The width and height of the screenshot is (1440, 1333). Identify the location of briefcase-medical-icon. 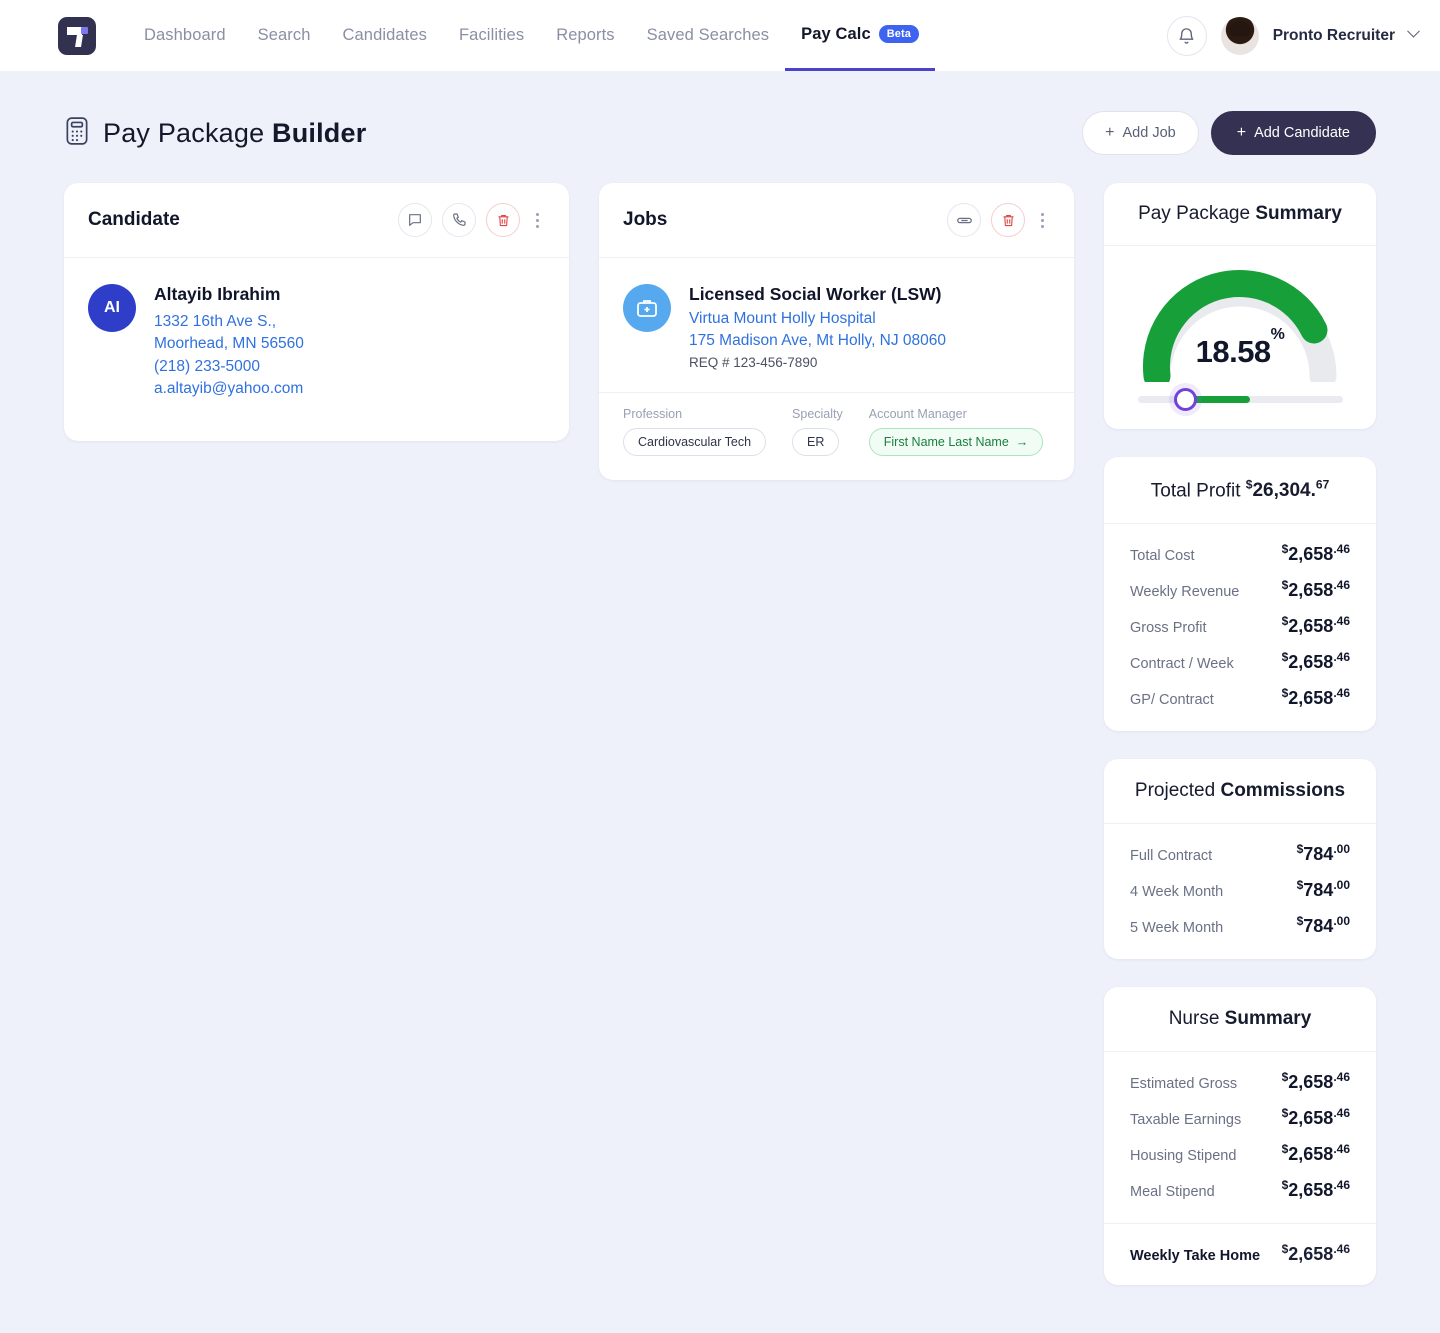
(647, 308).